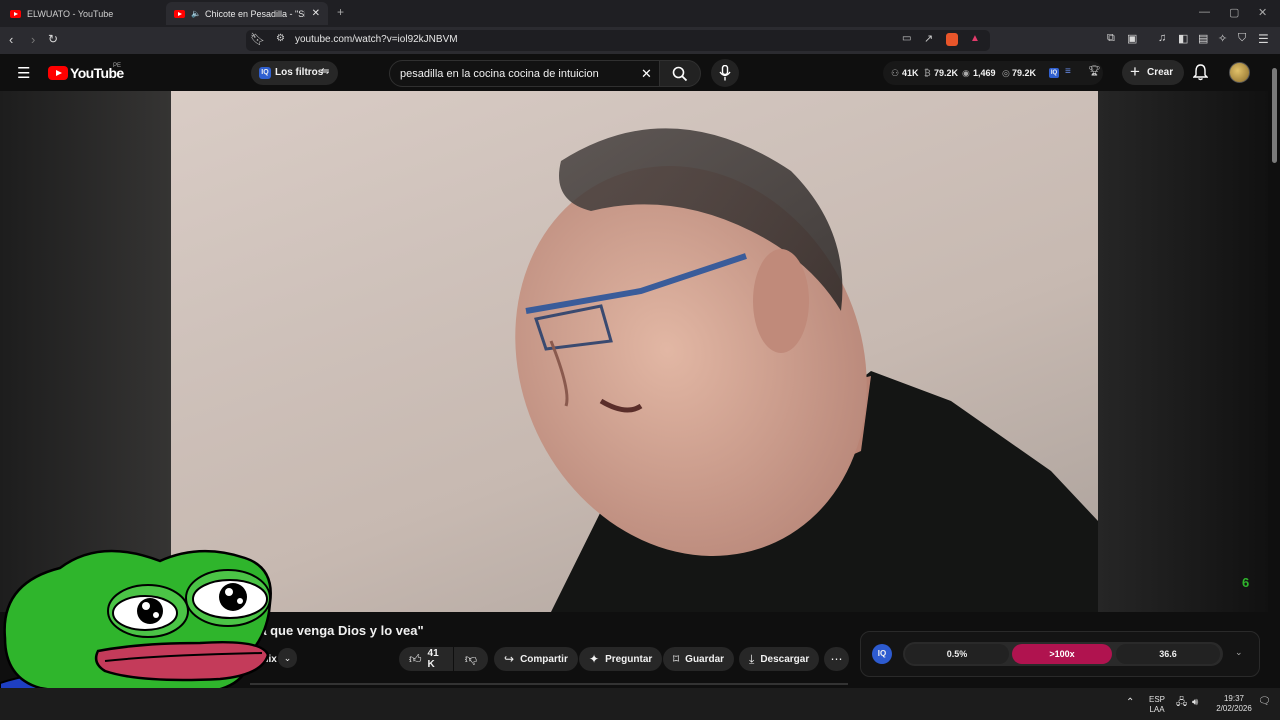 The image size is (1280, 720). What do you see at coordinates (1204, 12) in the screenshot?
I see `minimize-button: —` at bounding box center [1204, 12].